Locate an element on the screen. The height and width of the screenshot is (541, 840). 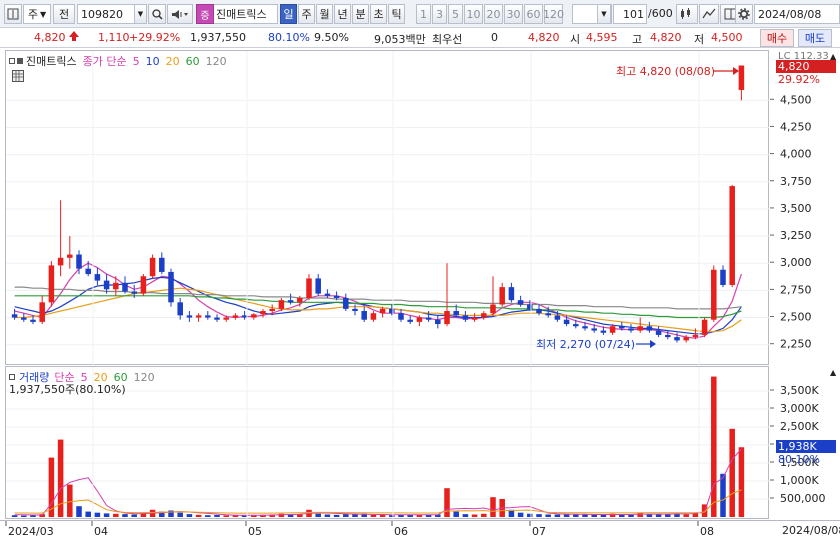
chart-type-icon is located at coordinates (13, 14).